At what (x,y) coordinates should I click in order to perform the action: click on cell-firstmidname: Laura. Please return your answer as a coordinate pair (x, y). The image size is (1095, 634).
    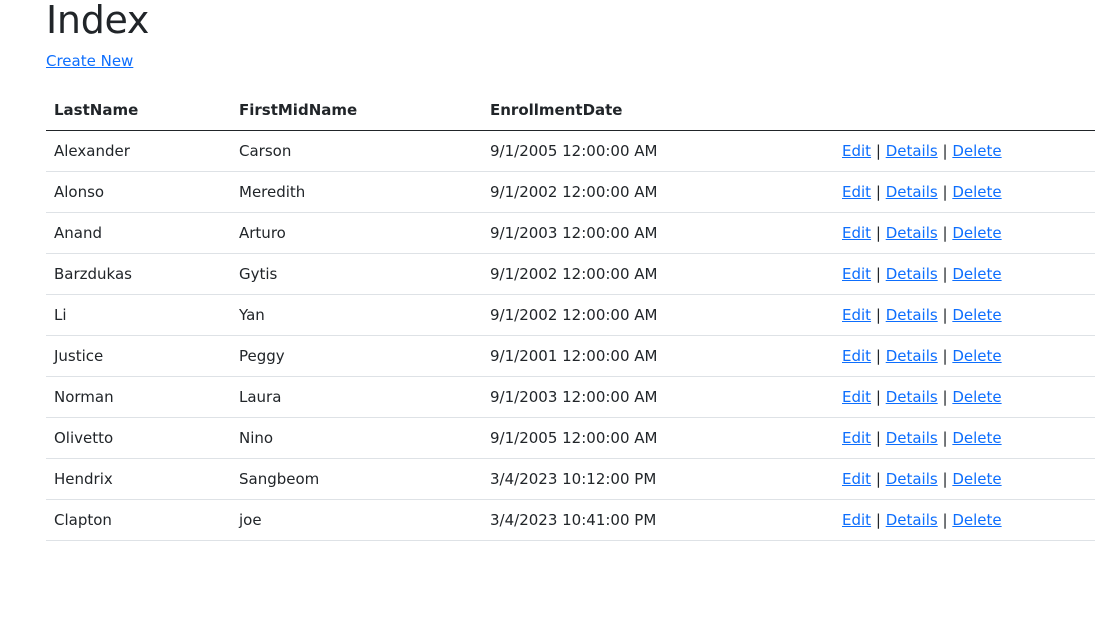
    Looking at the image, I should click on (356, 397).